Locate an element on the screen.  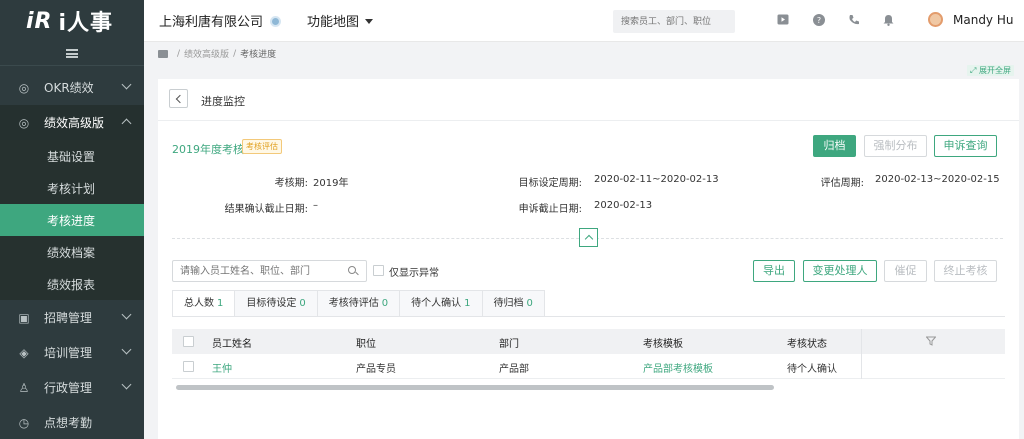
page-title: 进度监控 is located at coordinates (223, 101).